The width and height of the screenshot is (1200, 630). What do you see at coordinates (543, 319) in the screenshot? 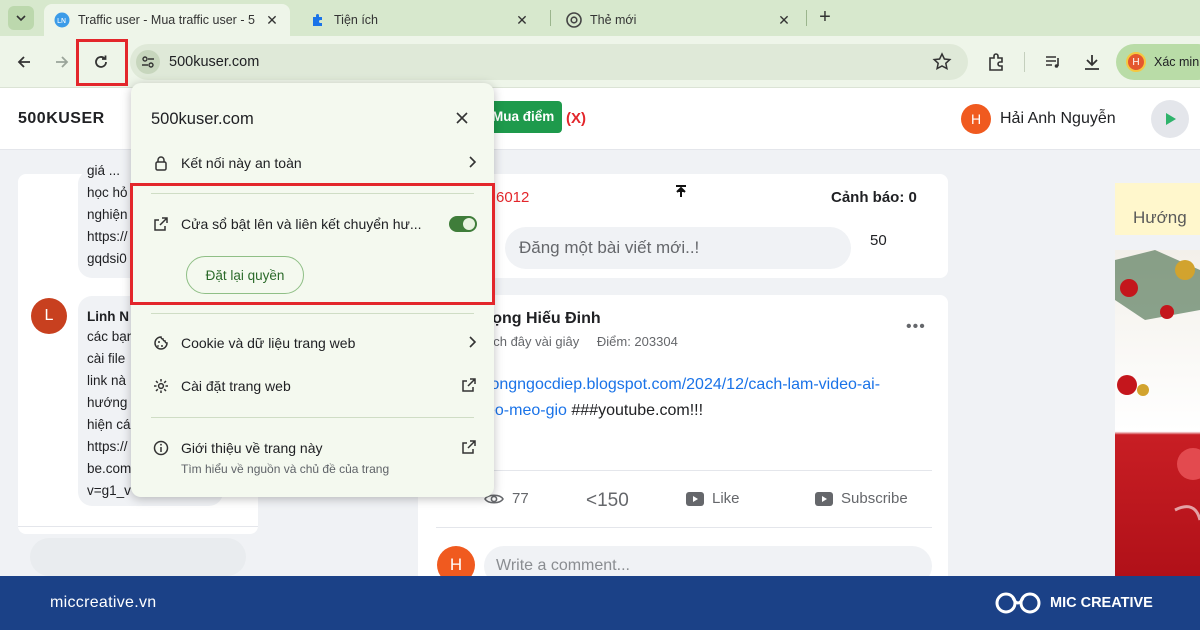
I see `poster-name: rọng Hiếu Đinh` at bounding box center [543, 319].